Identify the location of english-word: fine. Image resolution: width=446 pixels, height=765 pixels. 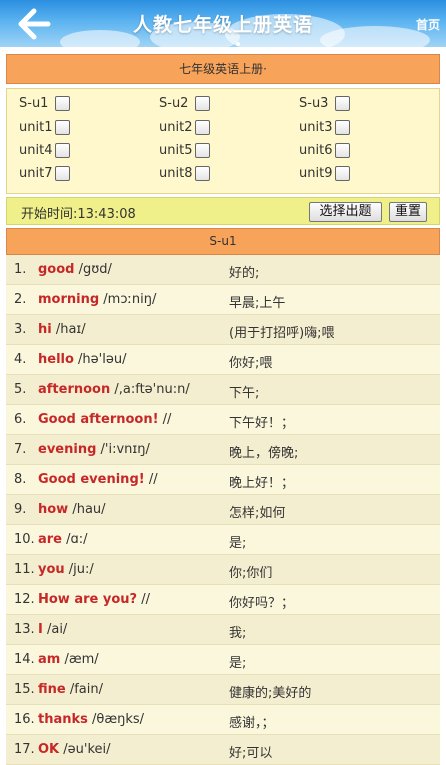
(52, 689).